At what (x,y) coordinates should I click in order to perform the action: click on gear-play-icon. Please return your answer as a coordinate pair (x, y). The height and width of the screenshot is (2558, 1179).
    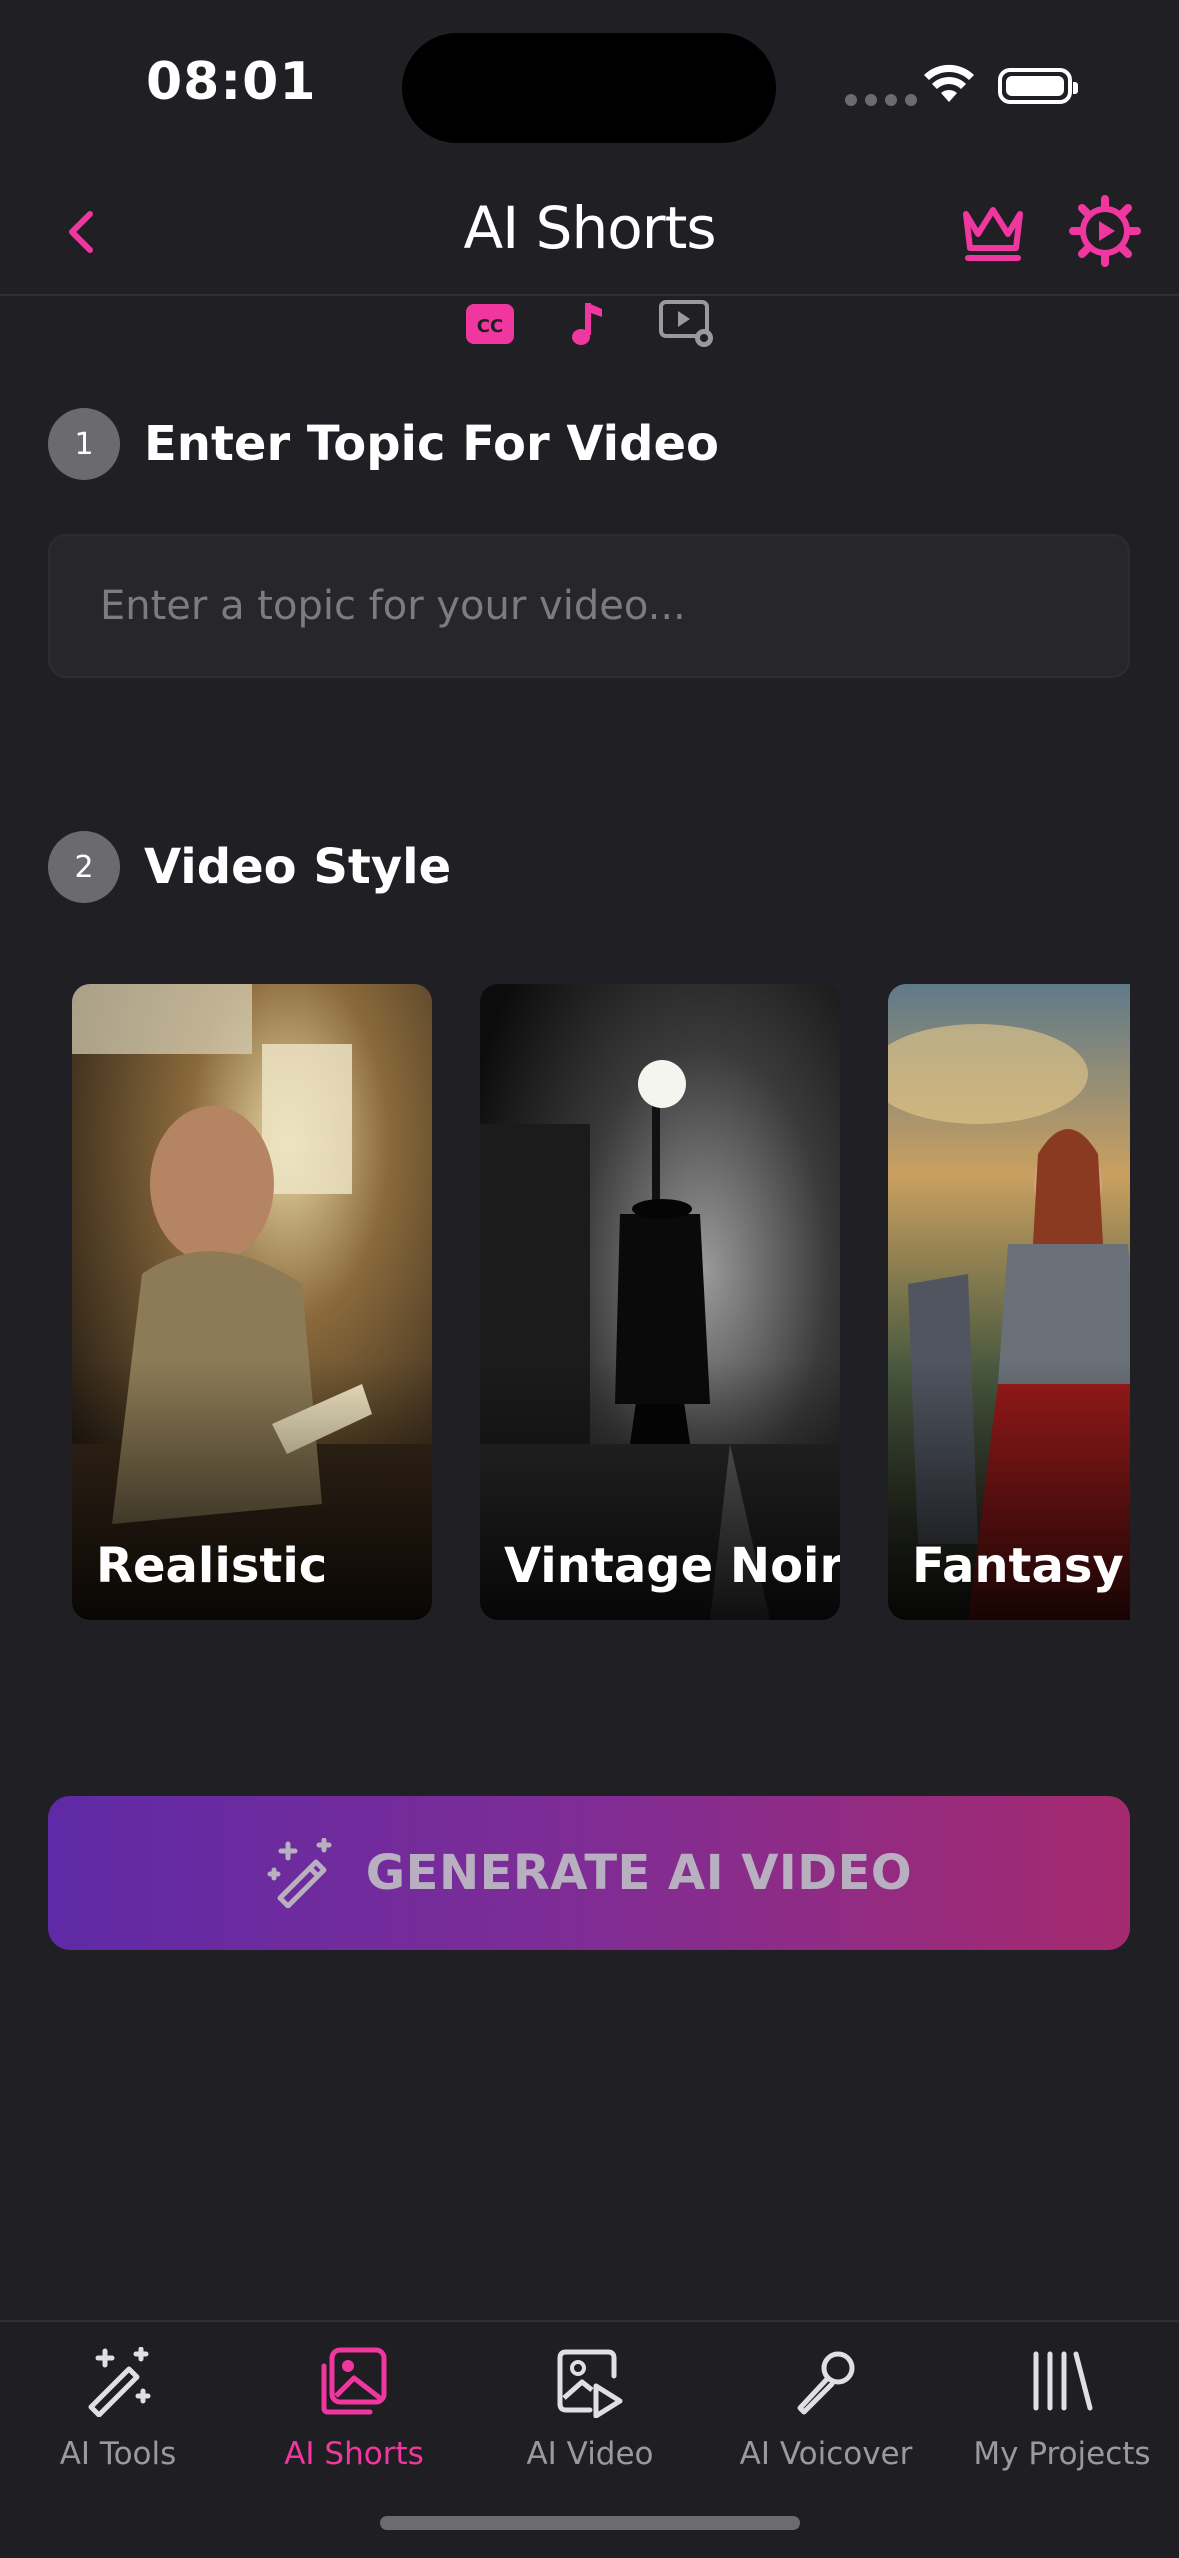
    Looking at the image, I should click on (1105, 231).